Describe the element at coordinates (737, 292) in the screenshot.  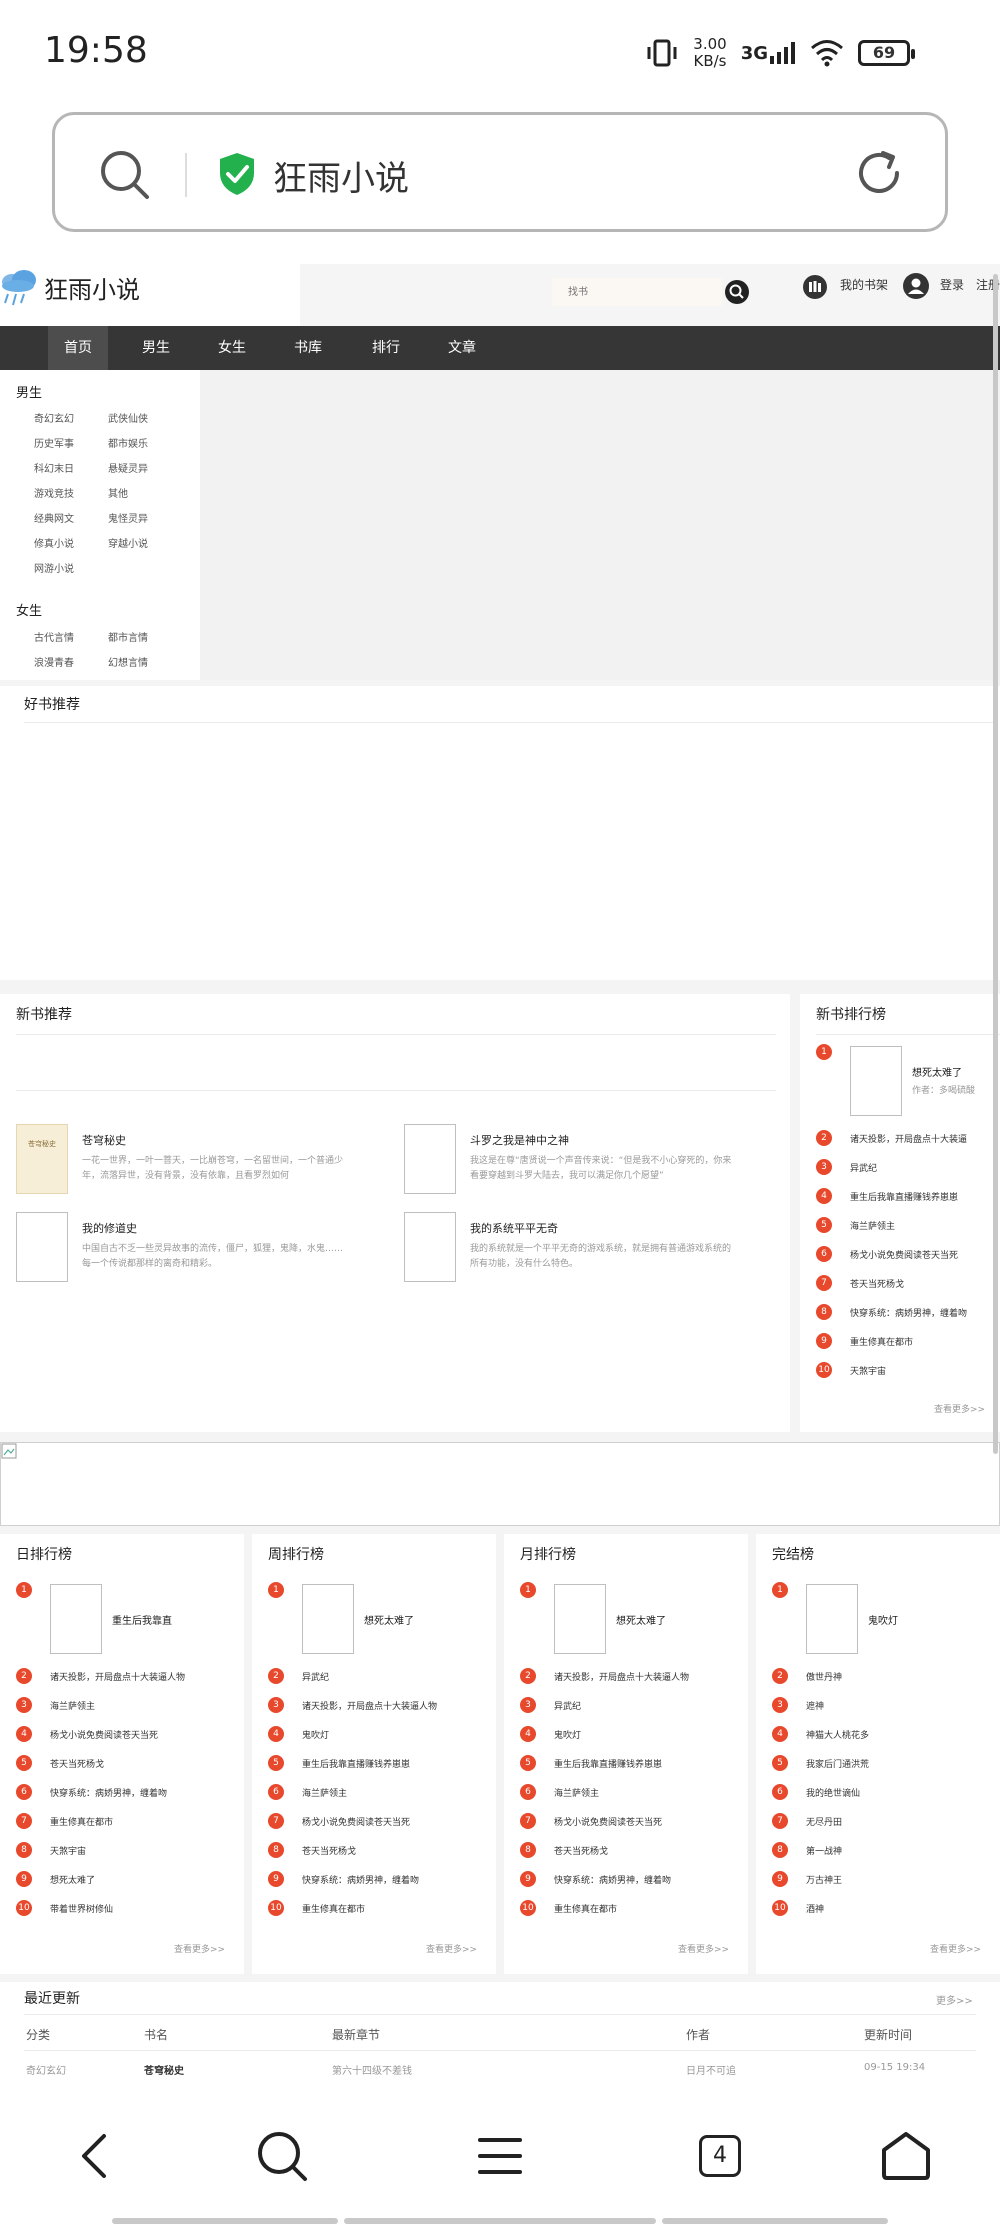
I see `search-button-icon` at that location.